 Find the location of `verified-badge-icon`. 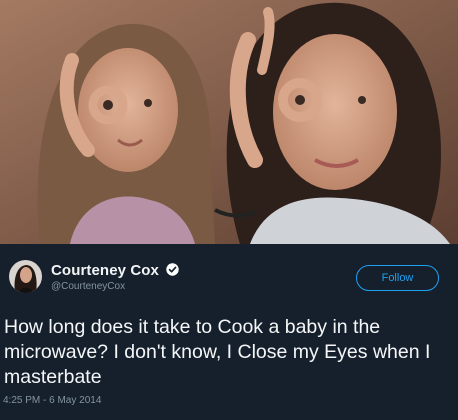

verified-badge-icon is located at coordinates (172, 269).